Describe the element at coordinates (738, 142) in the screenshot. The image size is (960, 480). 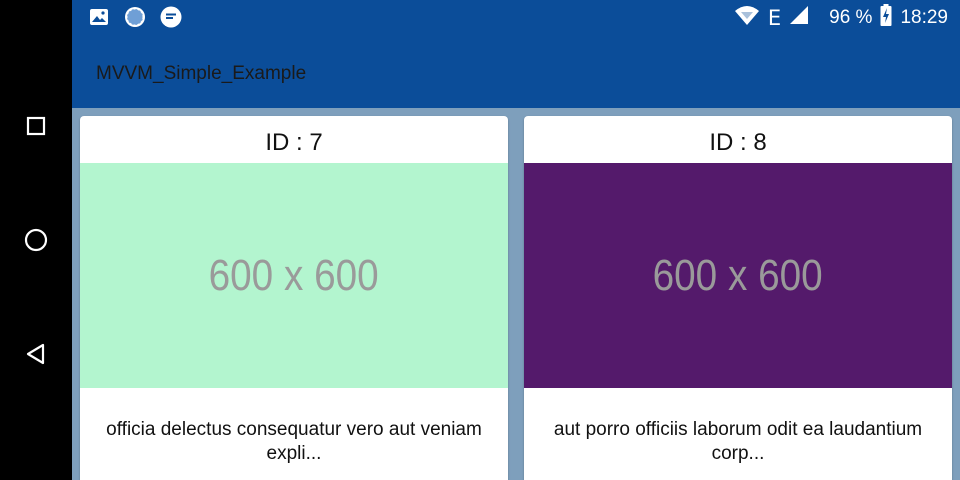
I see `item-id: ID : 8` at that location.